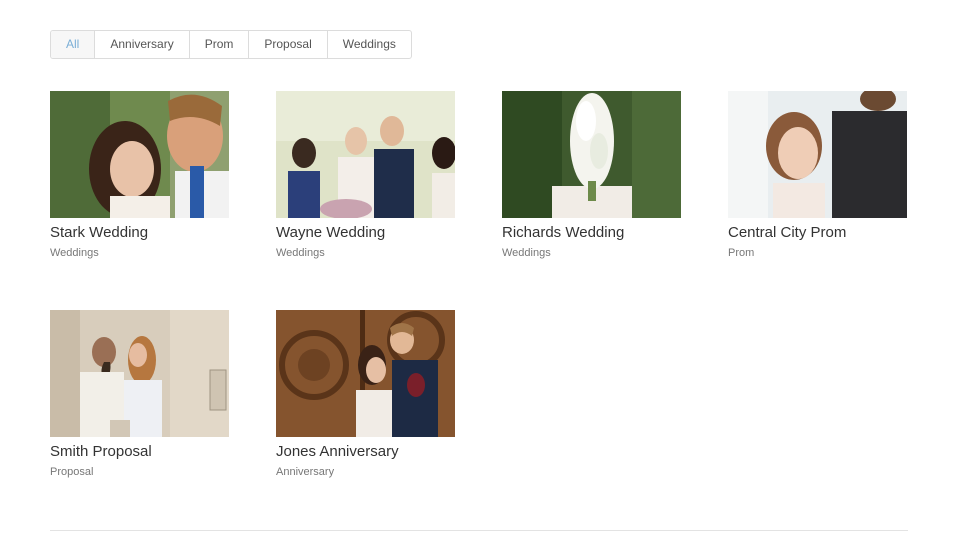 This screenshot has width=960, height=548. What do you see at coordinates (142, 44) in the screenshot?
I see `filter-tab-anniversary: Anniversary` at bounding box center [142, 44].